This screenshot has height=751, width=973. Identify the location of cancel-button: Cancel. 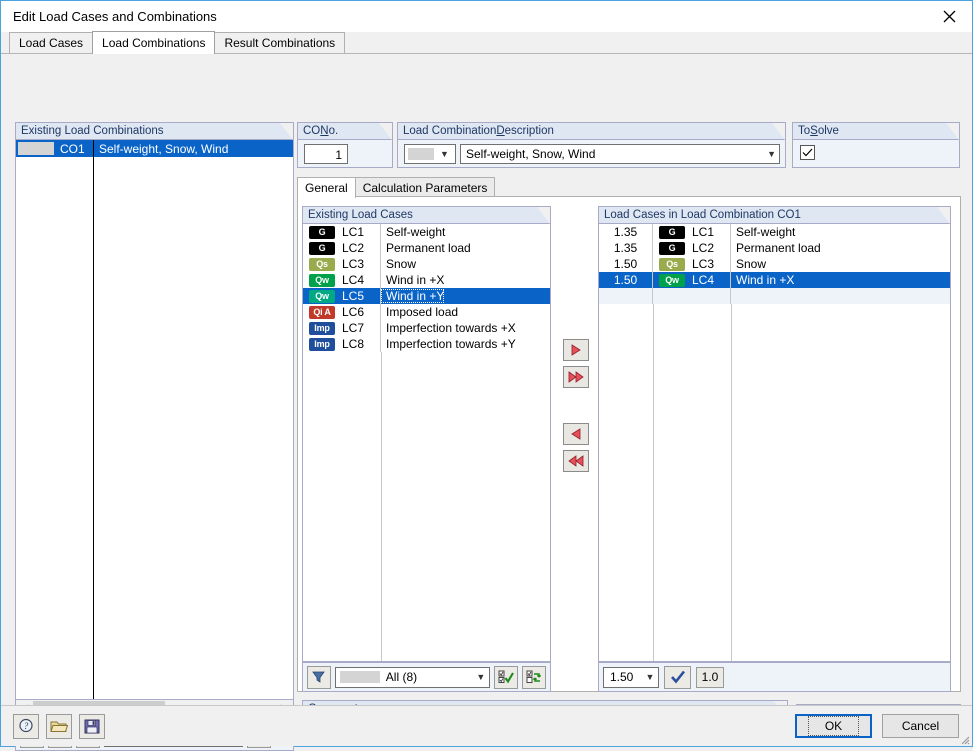
(920, 726).